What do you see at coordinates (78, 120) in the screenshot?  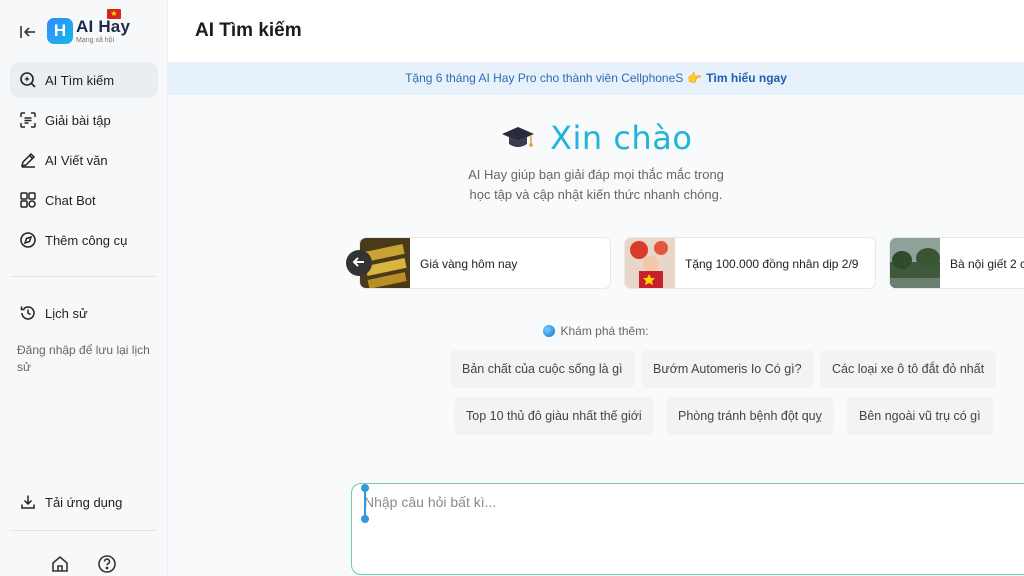 I see `sidebar-item-label: Giải bài tập` at bounding box center [78, 120].